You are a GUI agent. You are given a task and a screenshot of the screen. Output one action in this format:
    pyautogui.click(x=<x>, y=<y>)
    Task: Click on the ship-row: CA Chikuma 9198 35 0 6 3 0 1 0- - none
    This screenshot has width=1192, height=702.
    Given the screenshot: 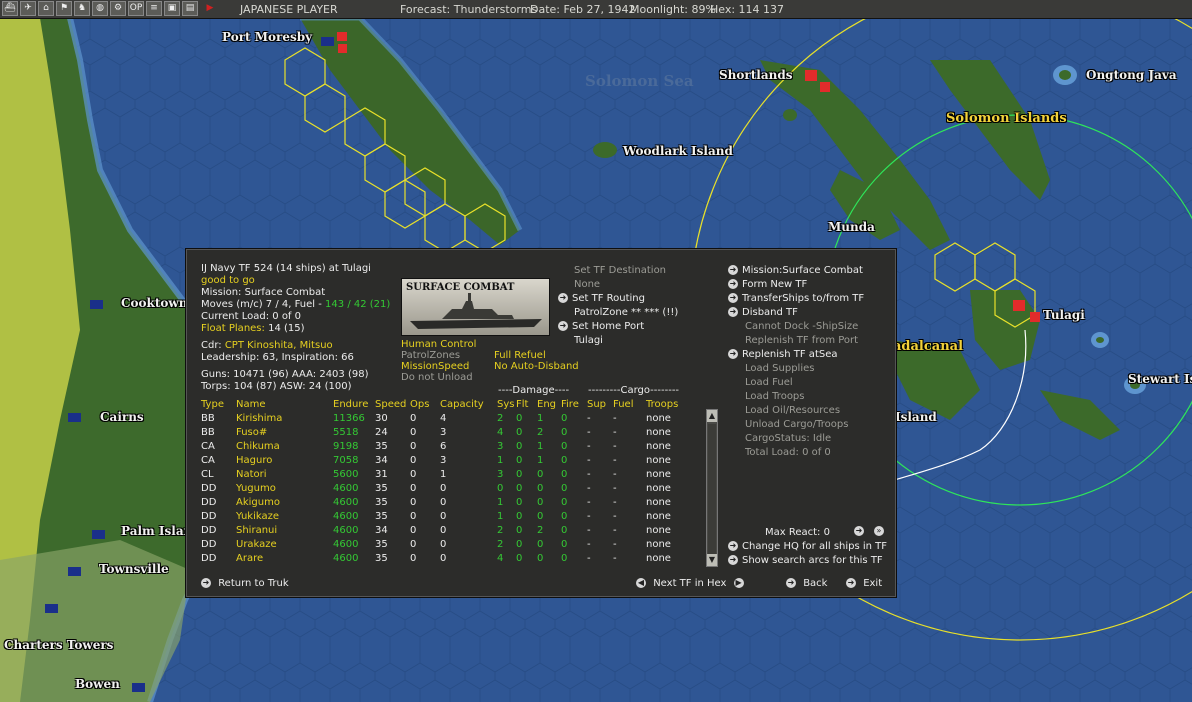 What is the action you would take?
    pyautogui.click(x=448, y=446)
    